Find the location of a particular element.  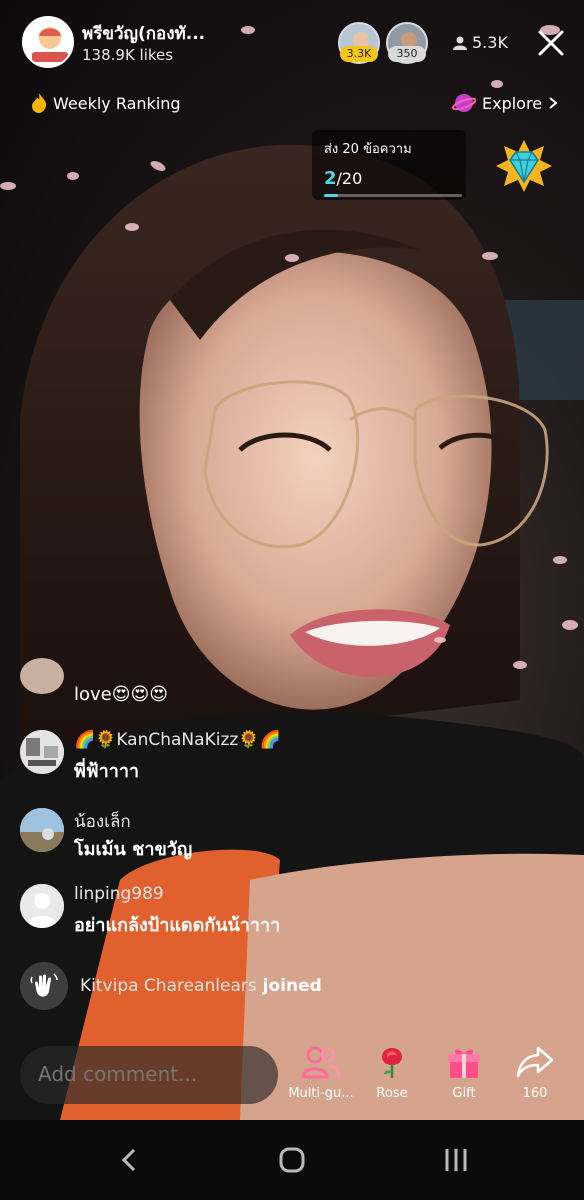

rose-label: Rose is located at coordinates (392, 1093).